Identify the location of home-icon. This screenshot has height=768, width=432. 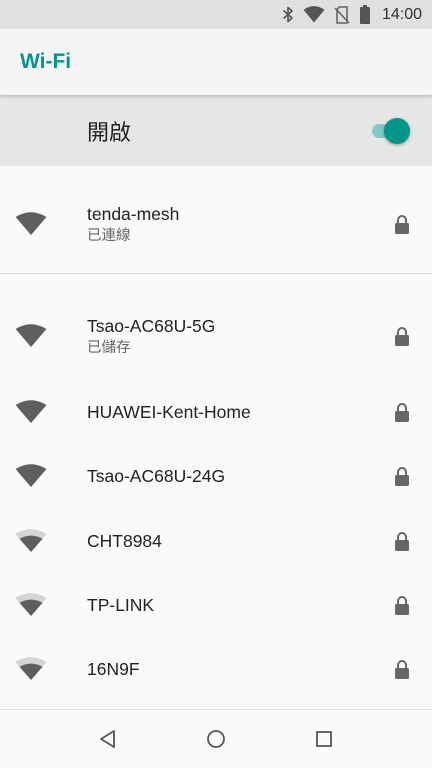
(216, 739).